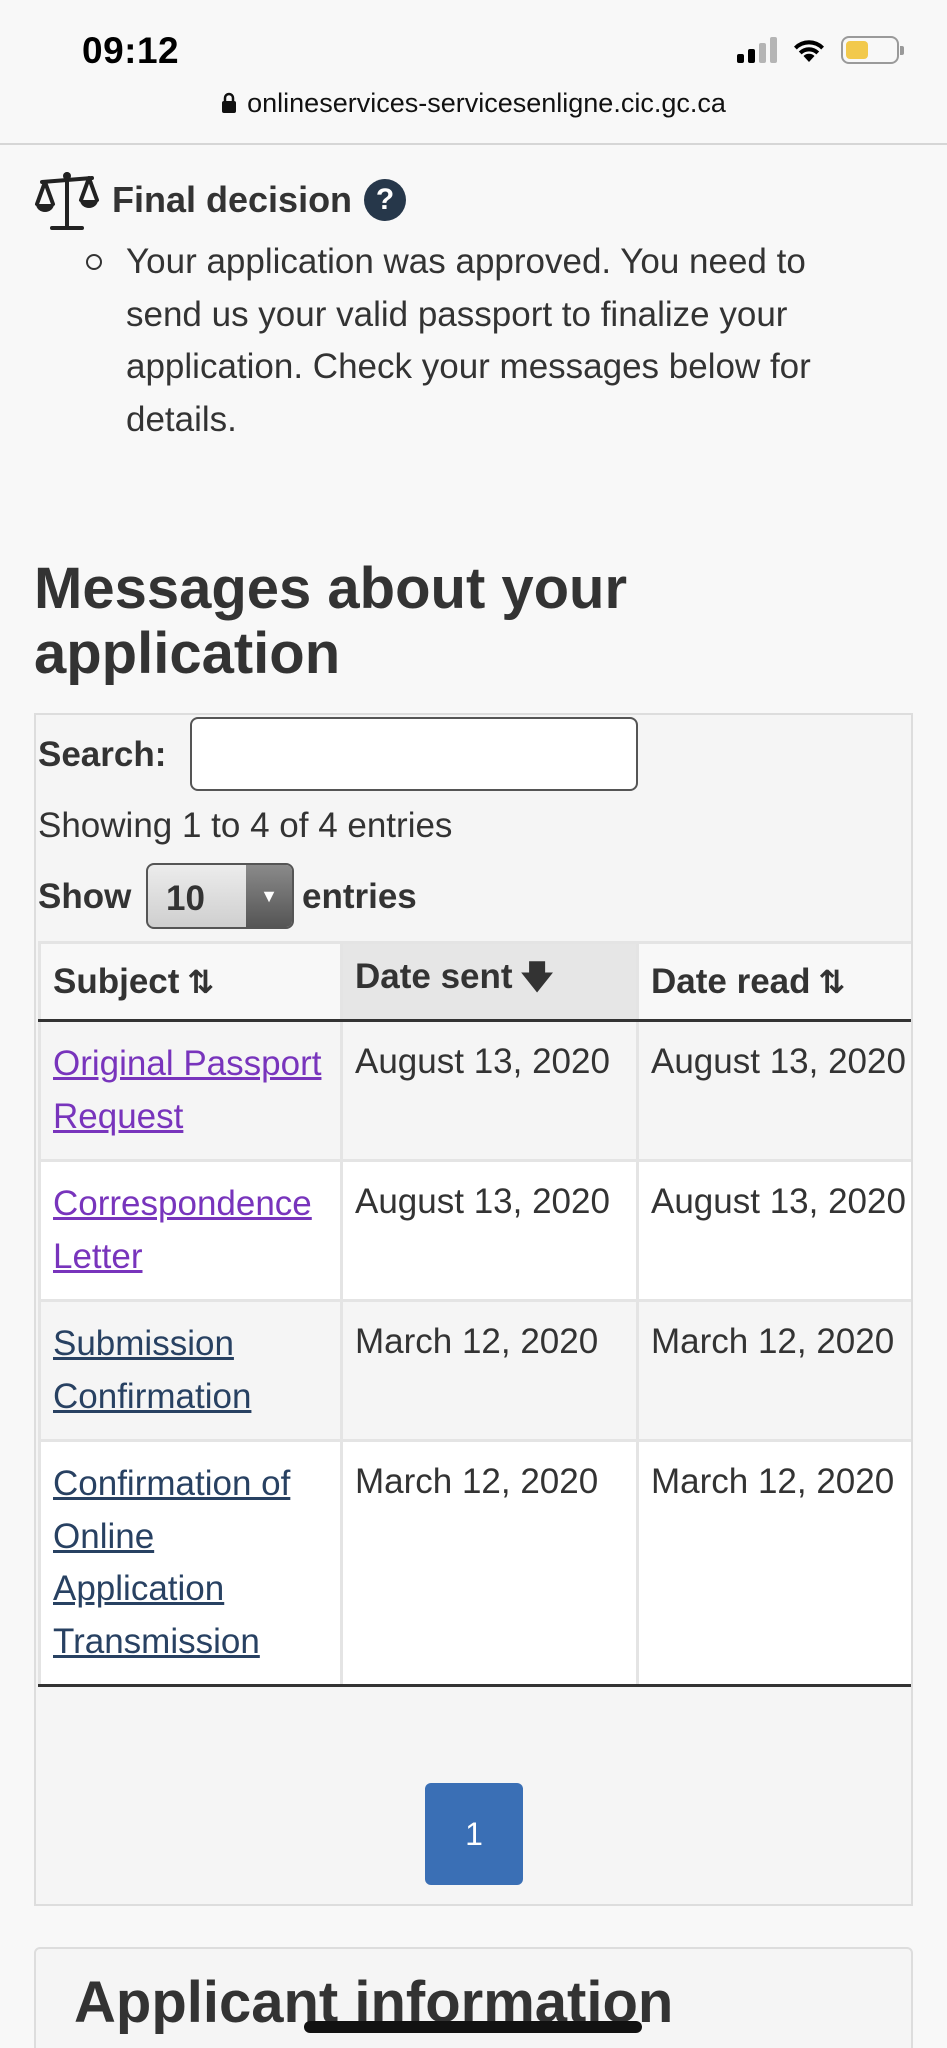  I want to click on scales-of-justice-icon, so click(67, 201).